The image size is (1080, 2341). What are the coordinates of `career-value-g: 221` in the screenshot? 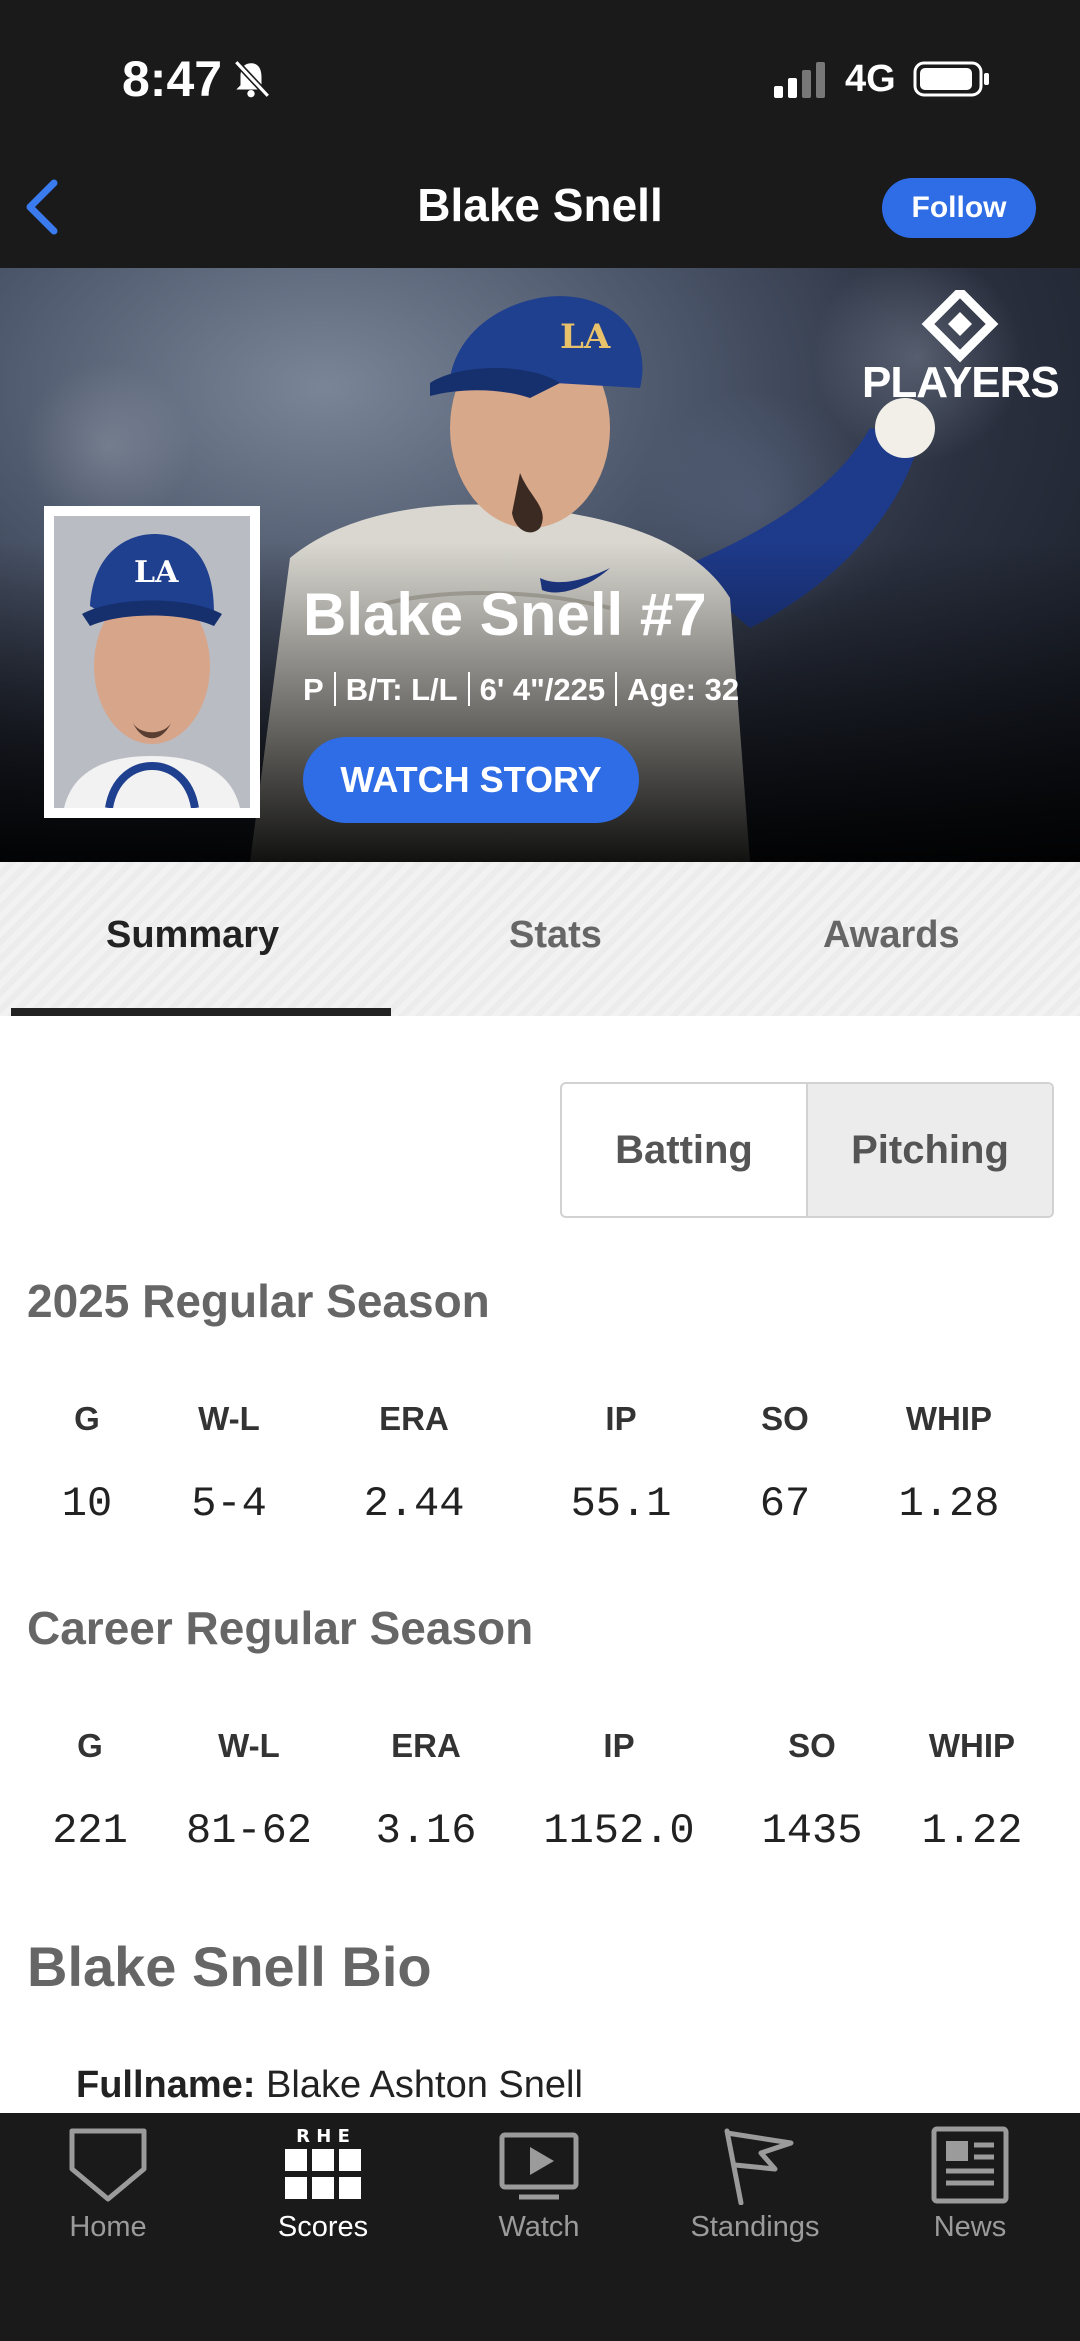 It's located at (90, 1831).